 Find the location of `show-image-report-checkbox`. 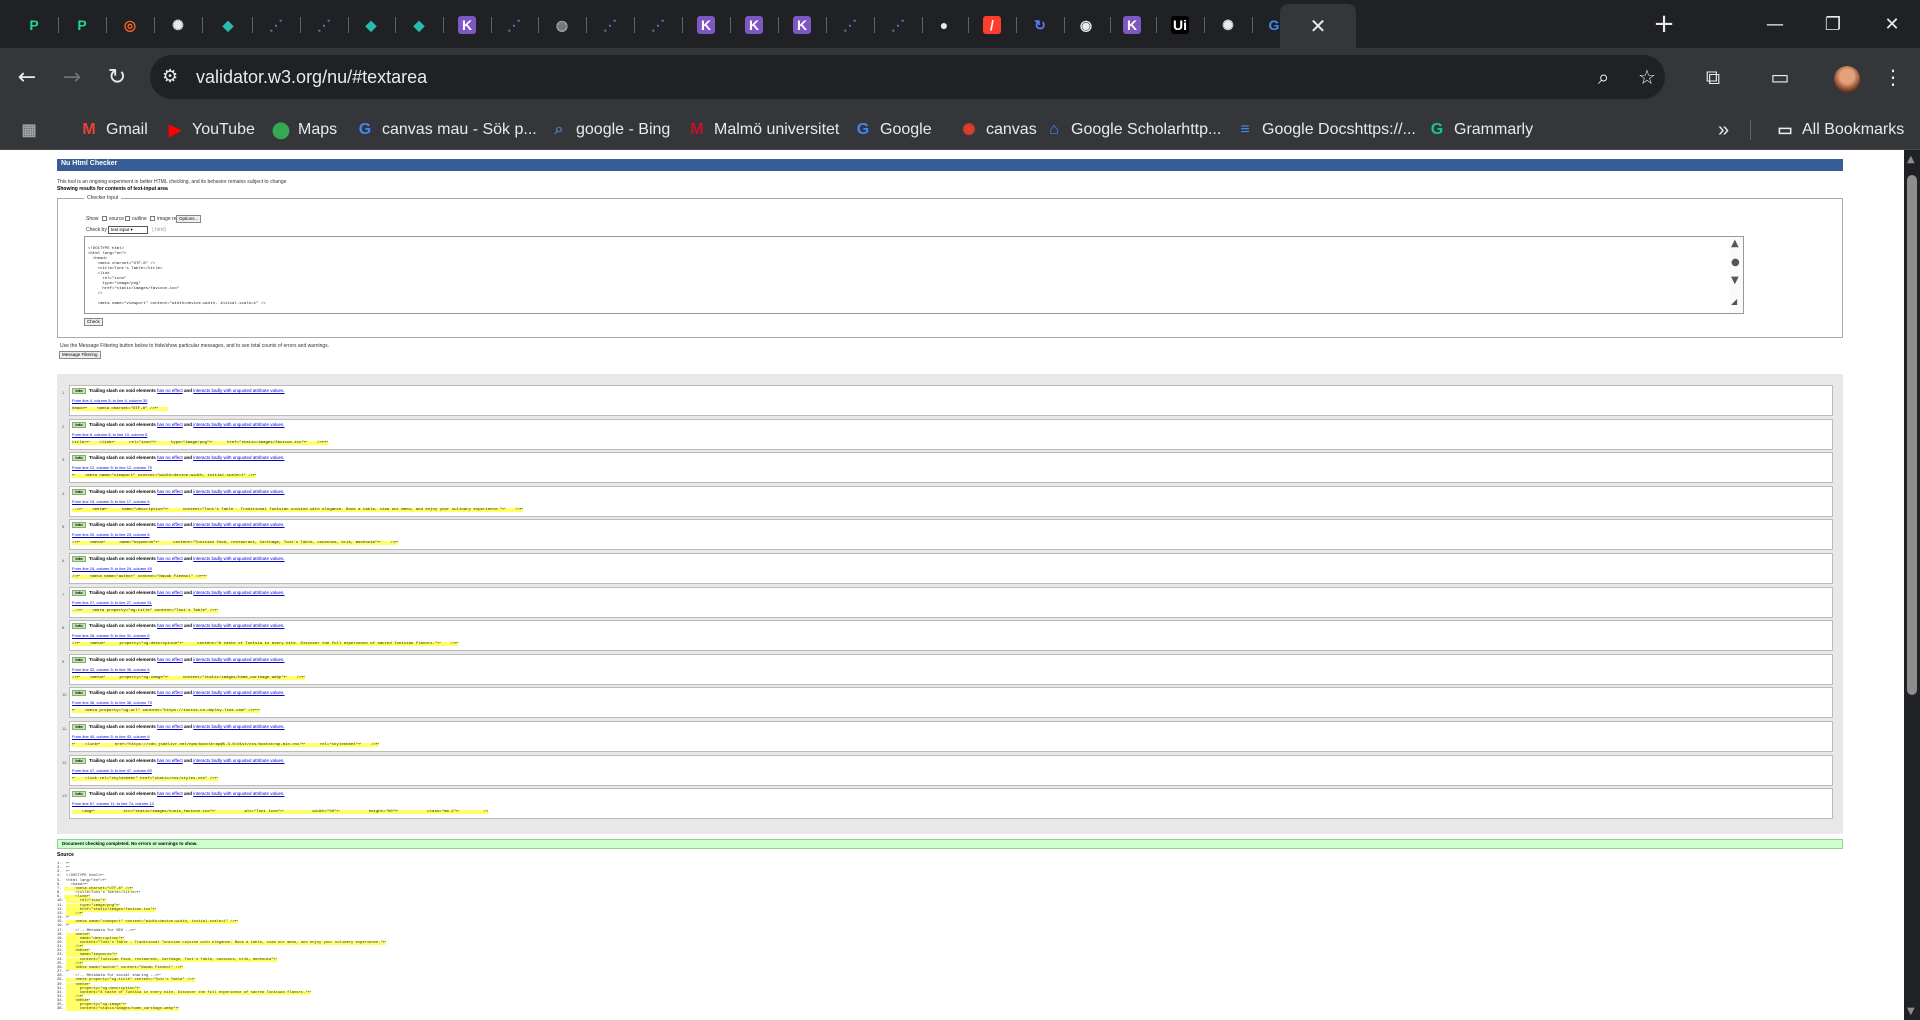

show-image-report-checkbox is located at coordinates (152, 218).